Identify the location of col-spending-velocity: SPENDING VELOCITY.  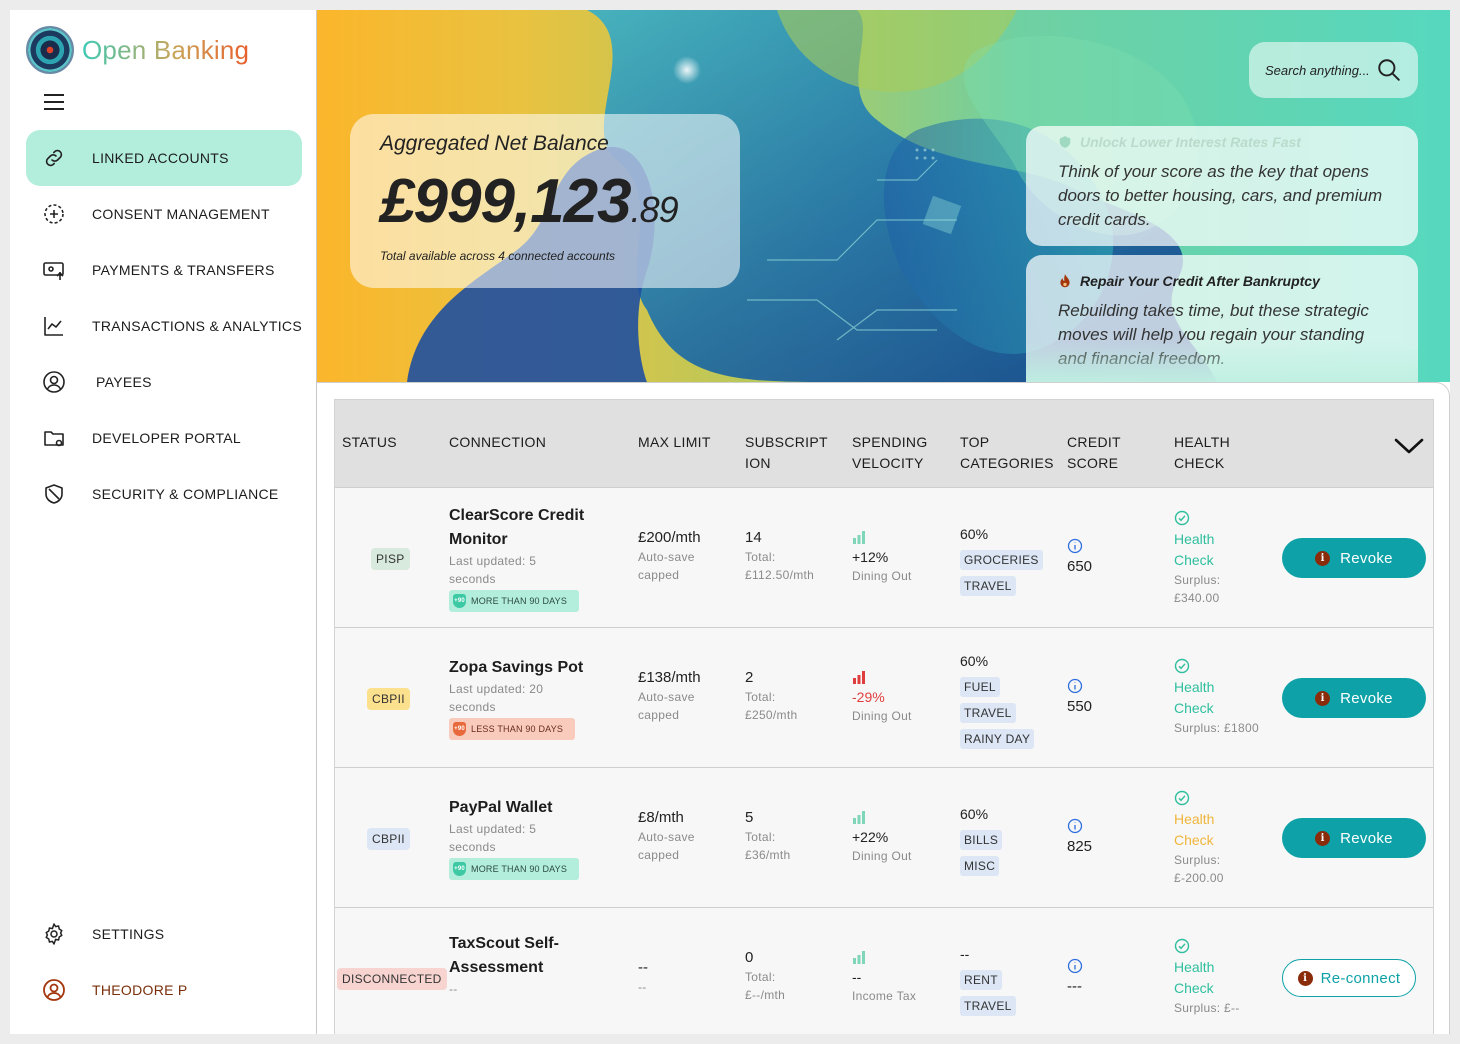
(890, 453).